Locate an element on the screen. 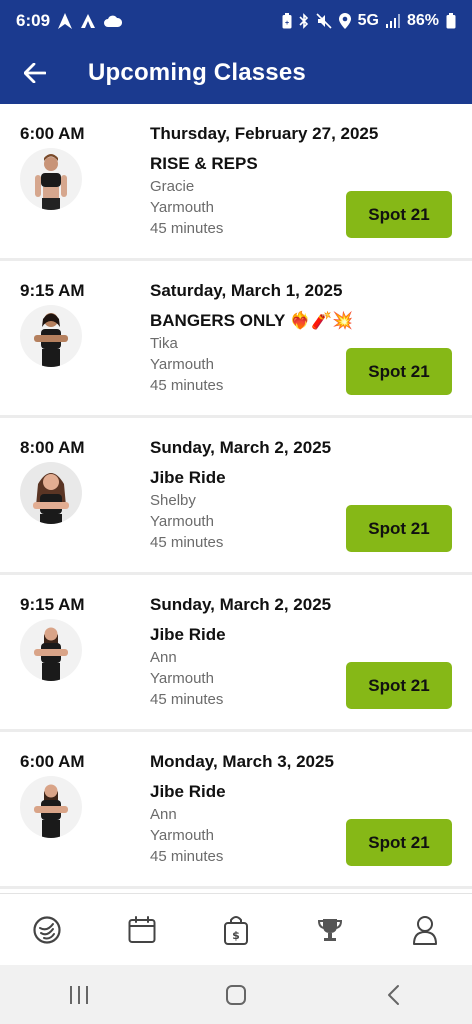 The image size is (472, 1024). back-icon is located at coordinates (394, 994).